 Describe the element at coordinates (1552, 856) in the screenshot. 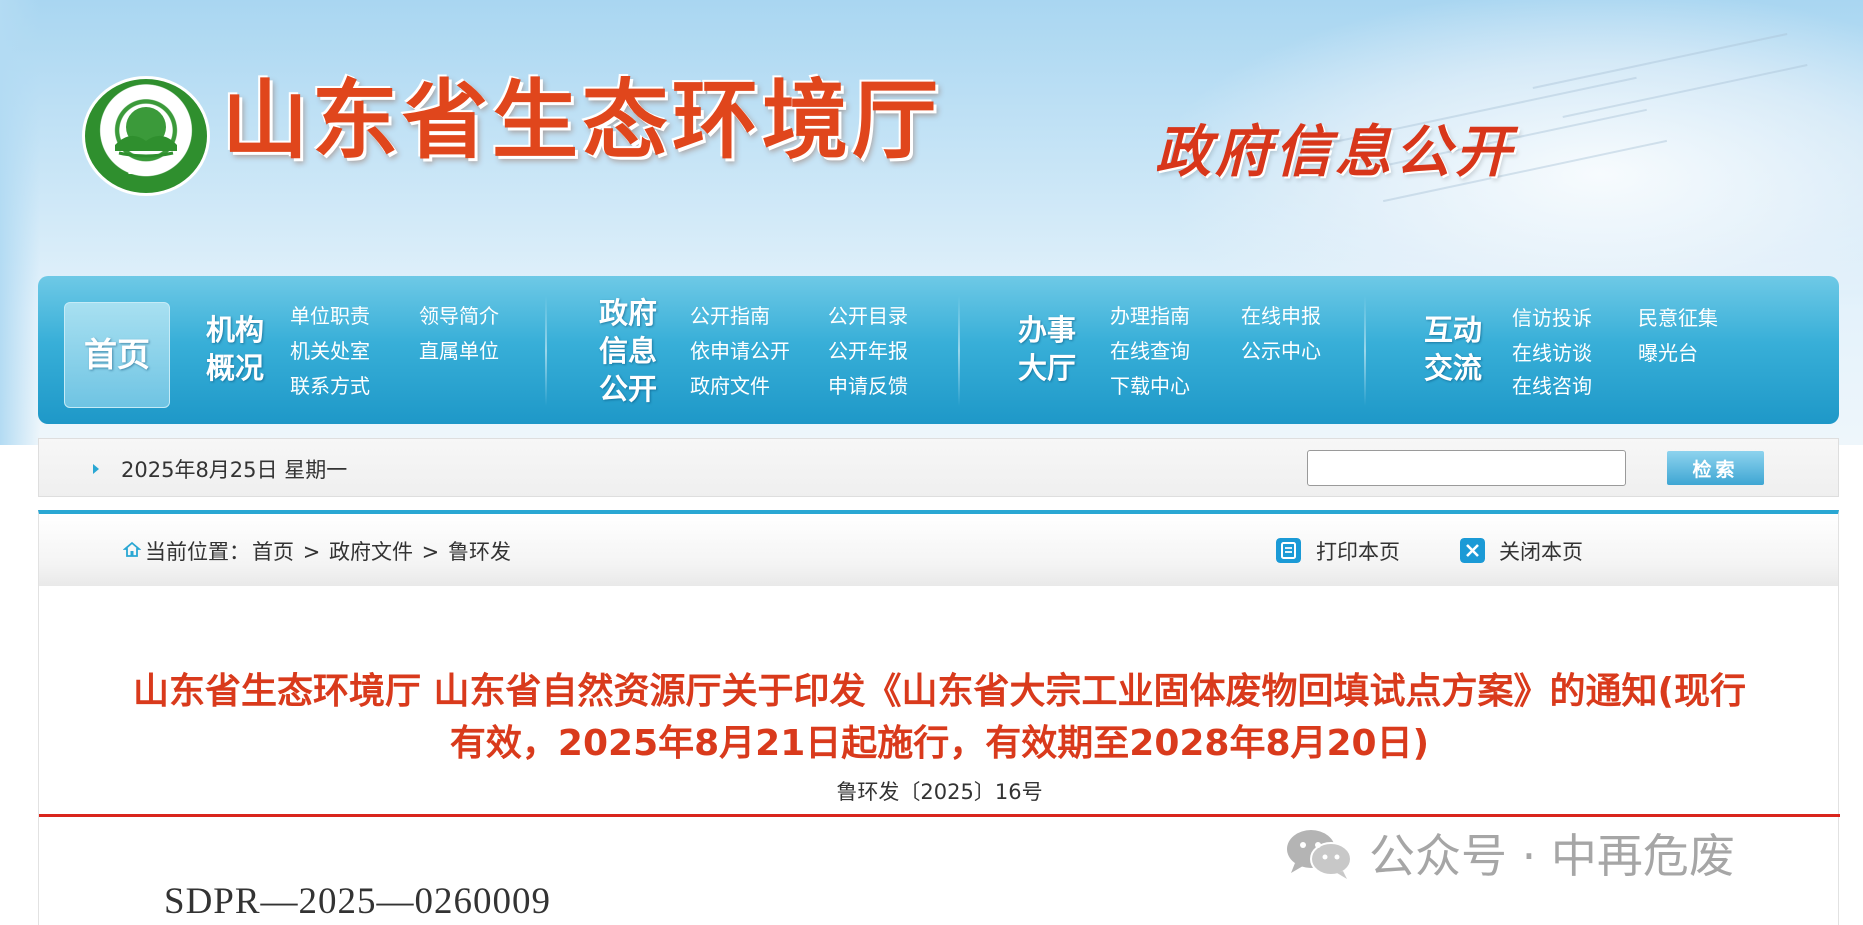

I see `watermark-text: 公众号 · 中再危废` at that location.